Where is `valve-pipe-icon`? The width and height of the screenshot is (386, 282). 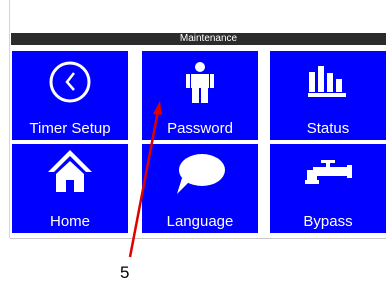
valve-pipe-icon is located at coordinates (328, 172).